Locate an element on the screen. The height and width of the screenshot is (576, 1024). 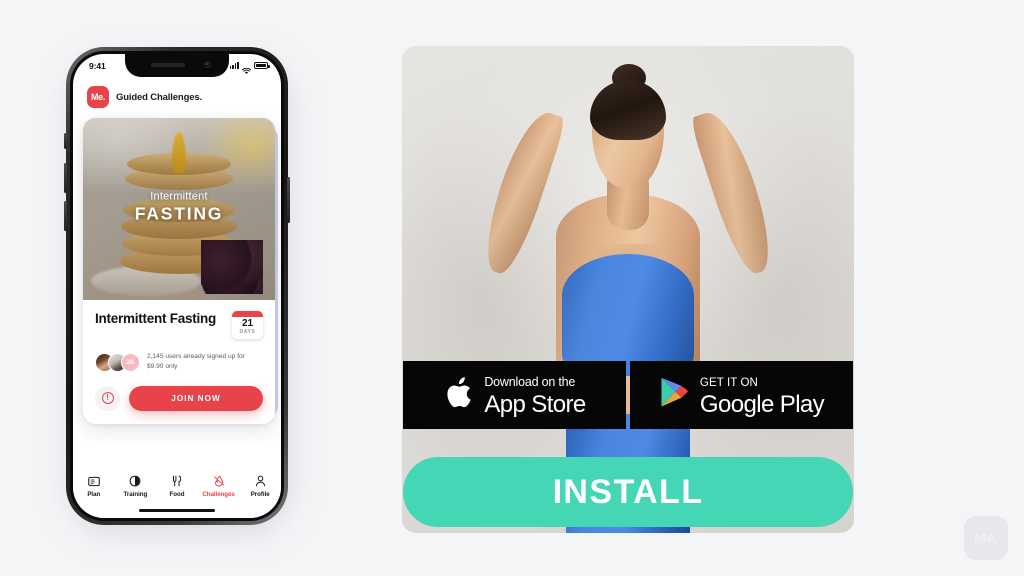
tab-profile: Profile is located at coordinates (260, 486).